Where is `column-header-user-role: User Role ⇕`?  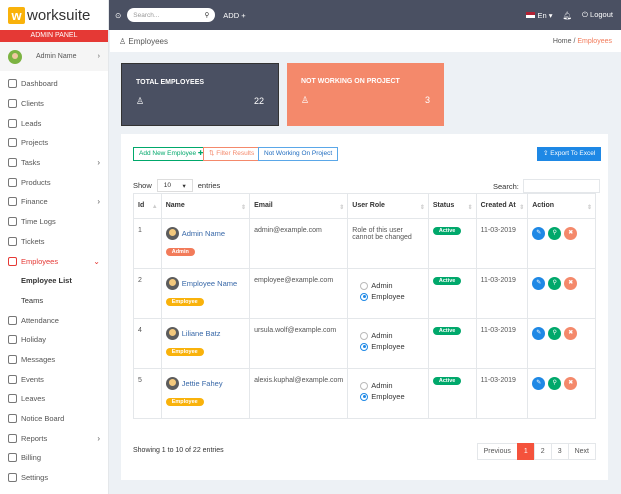 column-header-user-role: User Role ⇕ is located at coordinates (388, 206).